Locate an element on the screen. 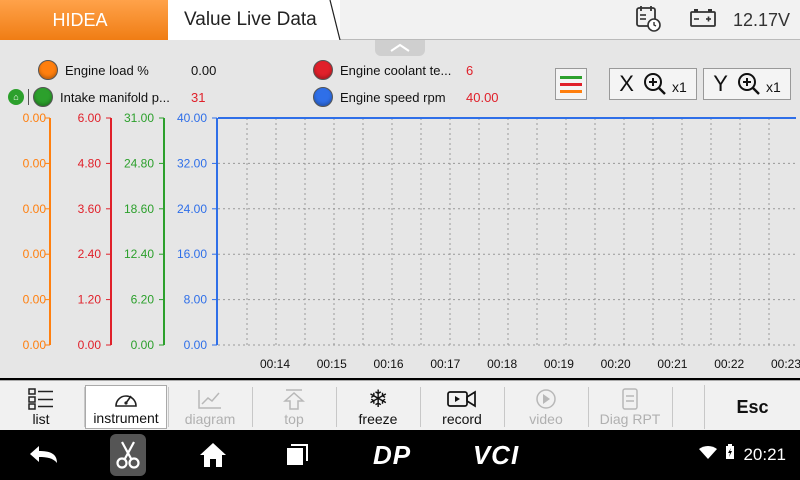  instrument-button: instrument is located at coordinates (126, 407).